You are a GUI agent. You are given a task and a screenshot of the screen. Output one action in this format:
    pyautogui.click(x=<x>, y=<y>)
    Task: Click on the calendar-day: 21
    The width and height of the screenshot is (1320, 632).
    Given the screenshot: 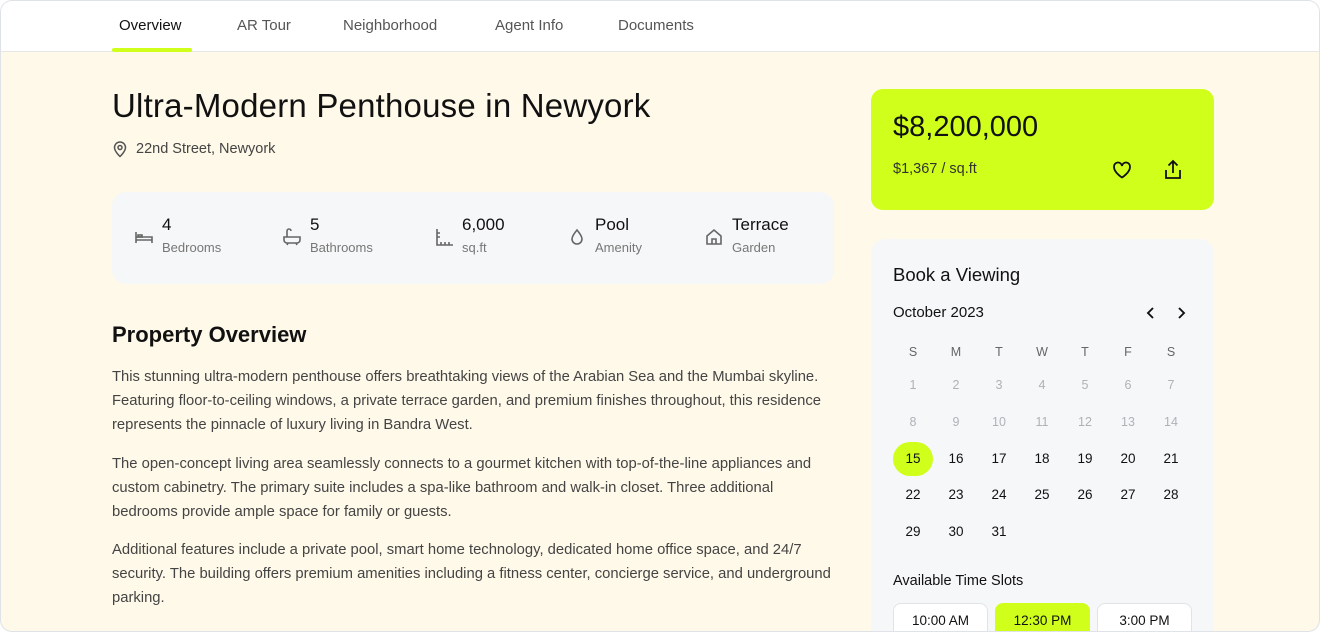 What is the action you would take?
    pyautogui.click(x=1171, y=459)
    